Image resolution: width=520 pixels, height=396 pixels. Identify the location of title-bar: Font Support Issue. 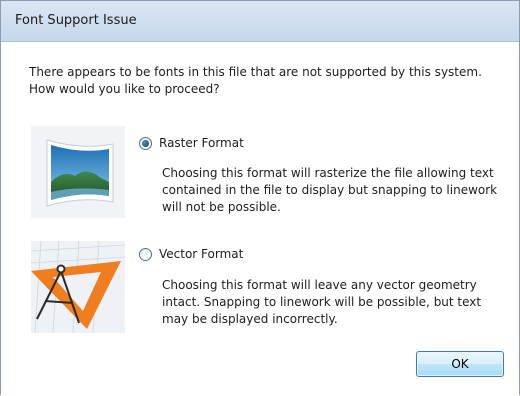
(260, 21).